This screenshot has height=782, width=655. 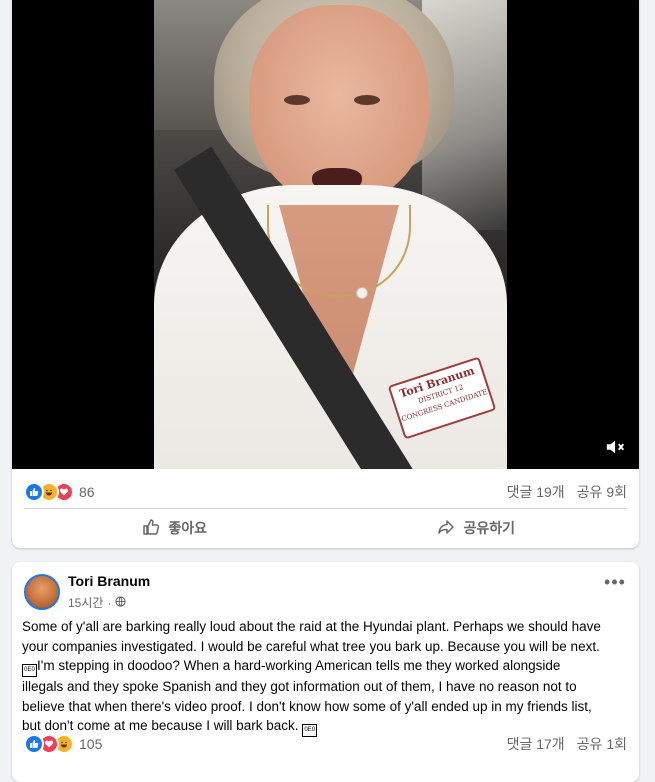 What do you see at coordinates (188, 528) in the screenshot?
I see `like-label: 좋아요` at bounding box center [188, 528].